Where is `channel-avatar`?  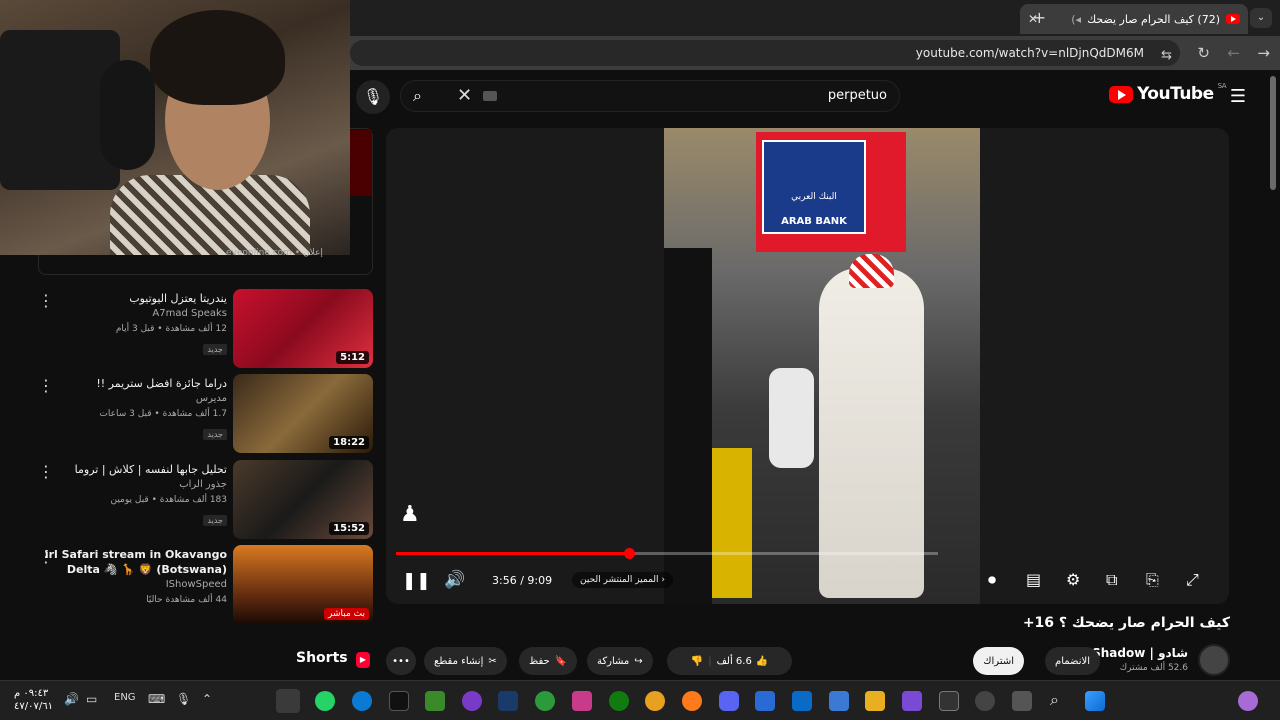
channel-avatar is located at coordinates (1214, 660).